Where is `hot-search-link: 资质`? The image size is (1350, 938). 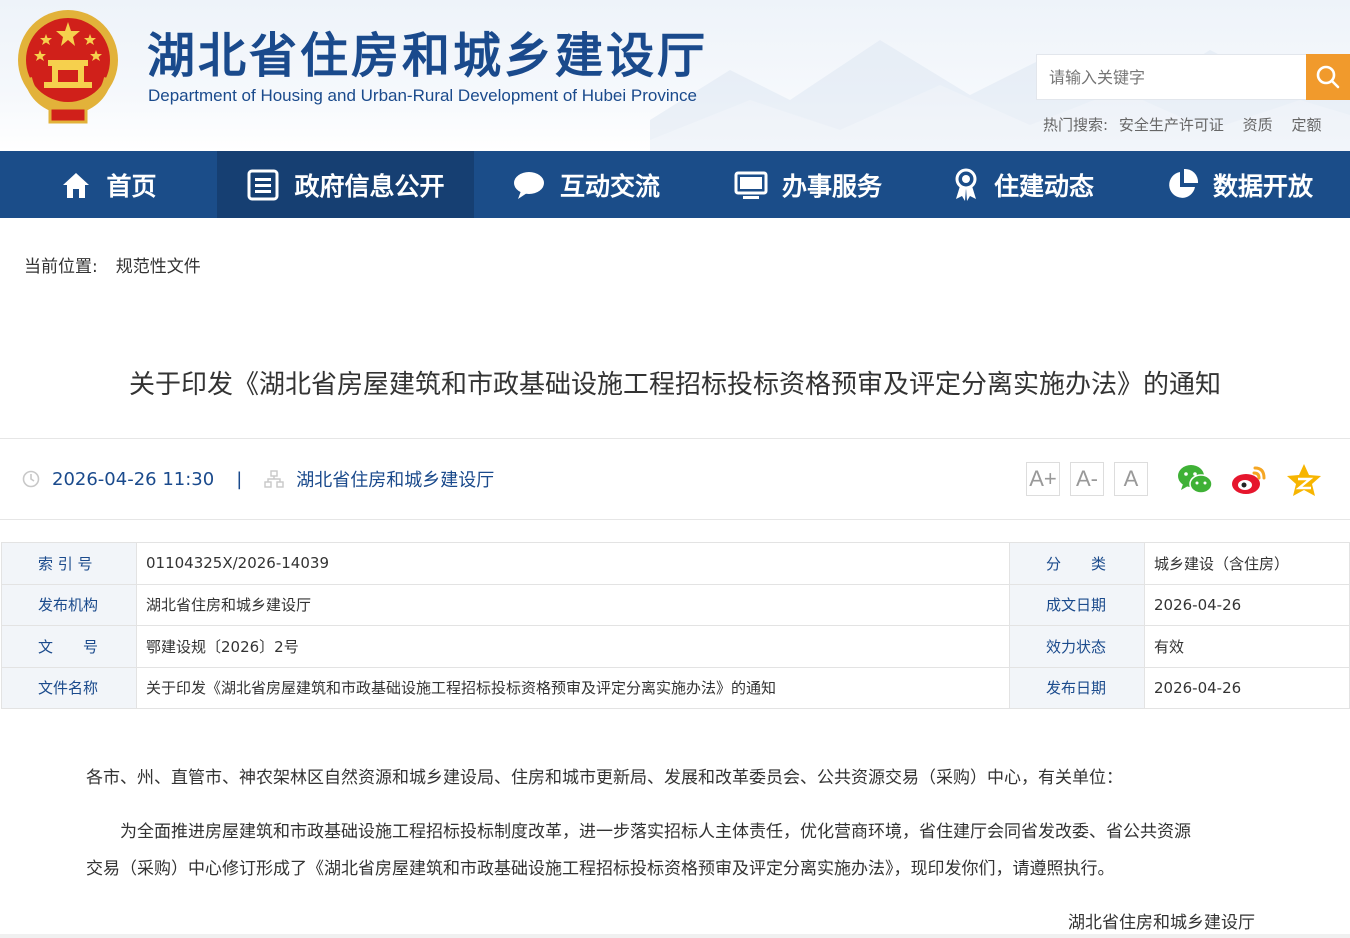 hot-search-link: 资质 is located at coordinates (1258, 125).